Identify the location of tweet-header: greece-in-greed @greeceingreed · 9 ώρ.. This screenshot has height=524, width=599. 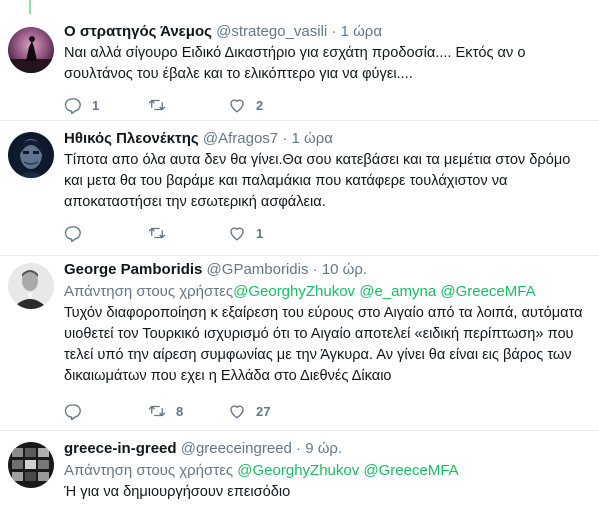
(327, 449).